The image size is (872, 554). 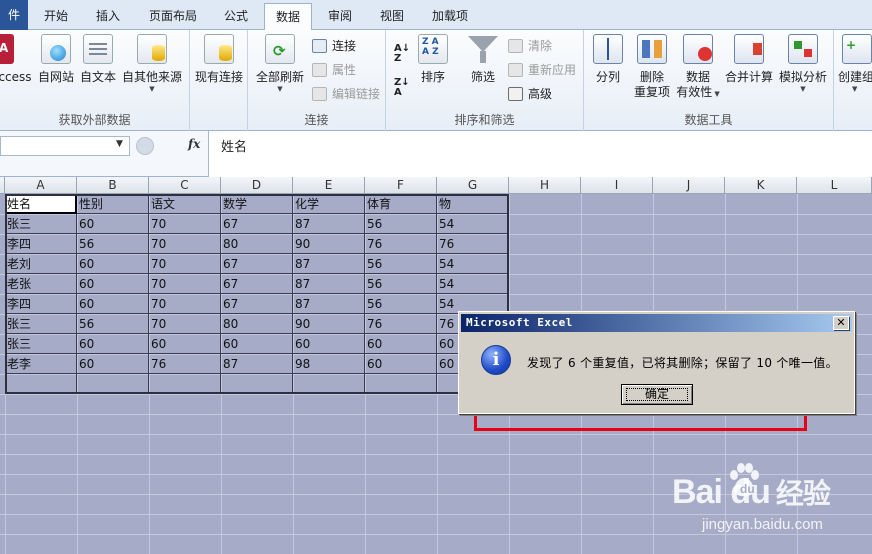 What do you see at coordinates (689, 185) in the screenshot?
I see `column-header: J` at bounding box center [689, 185].